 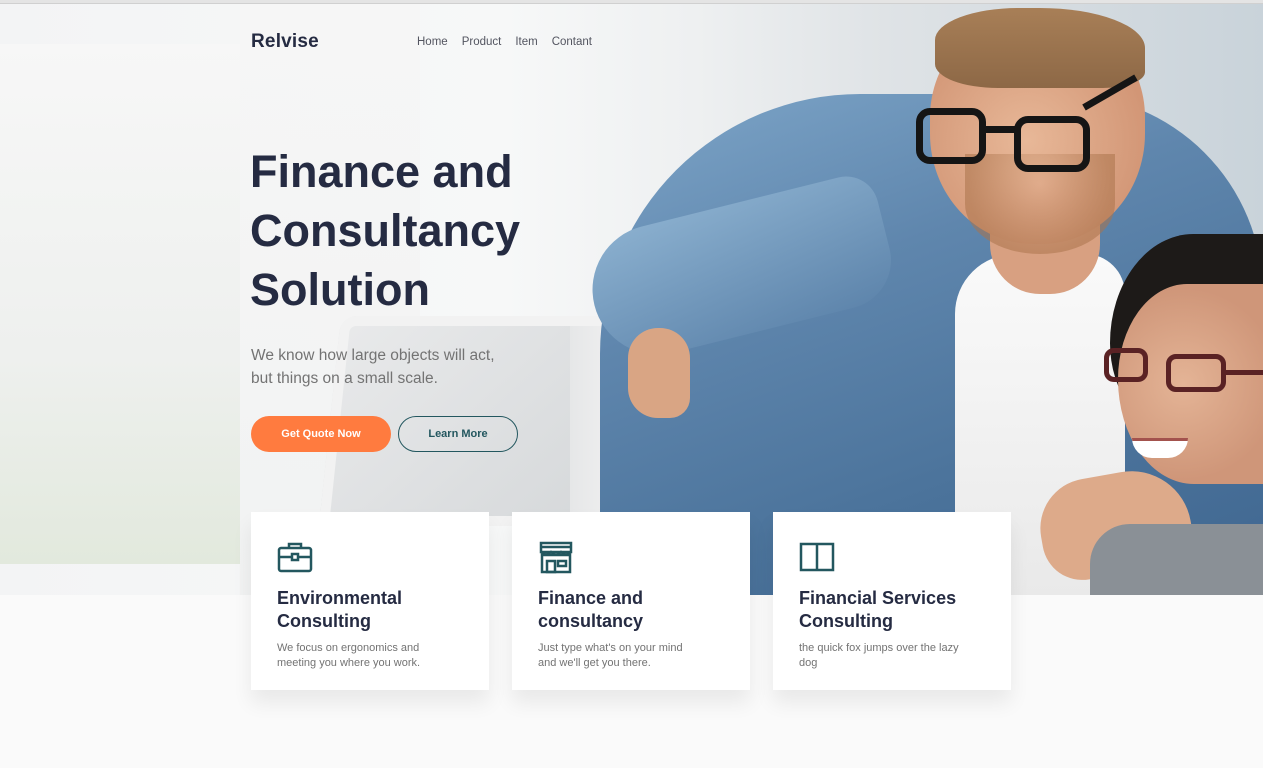 What do you see at coordinates (659, 373) in the screenshot?
I see `man-hand` at bounding box center [659, 373].